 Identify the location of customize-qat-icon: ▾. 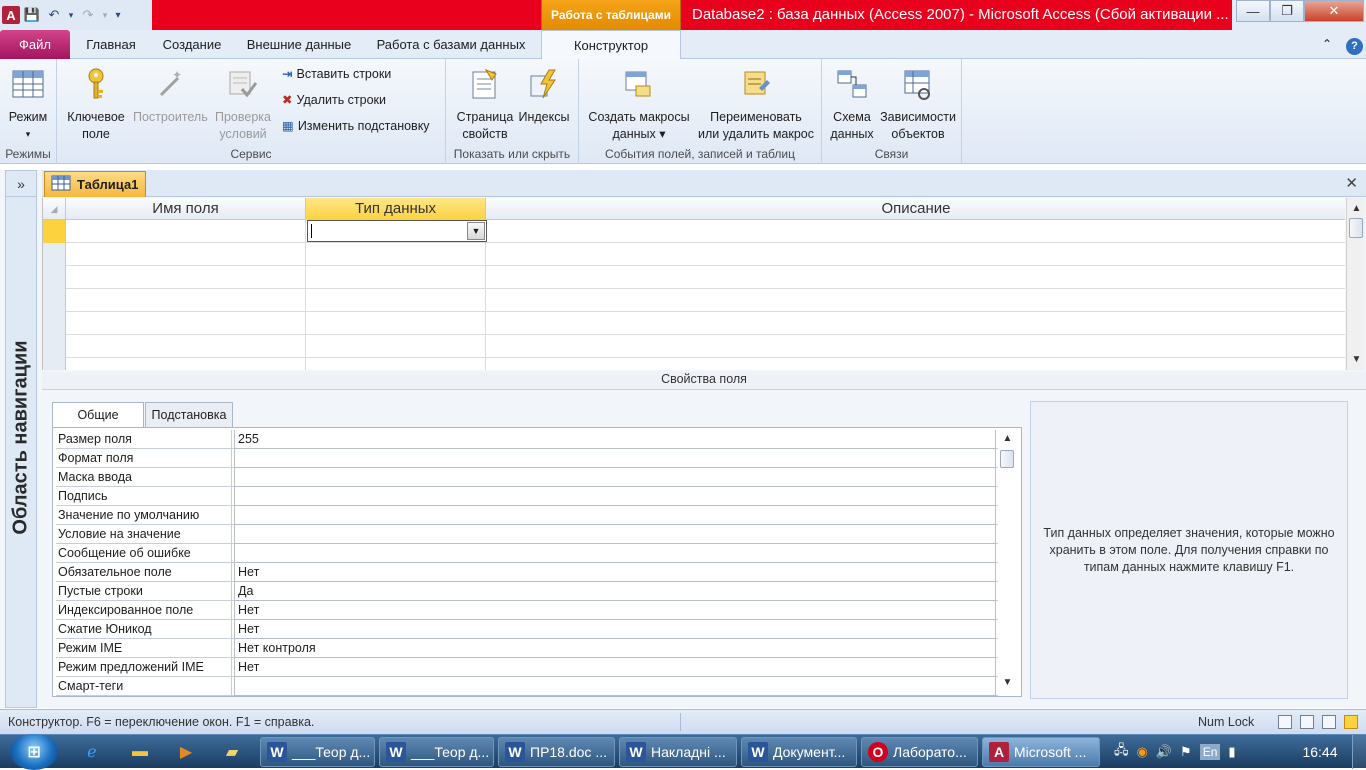
(118, 15).